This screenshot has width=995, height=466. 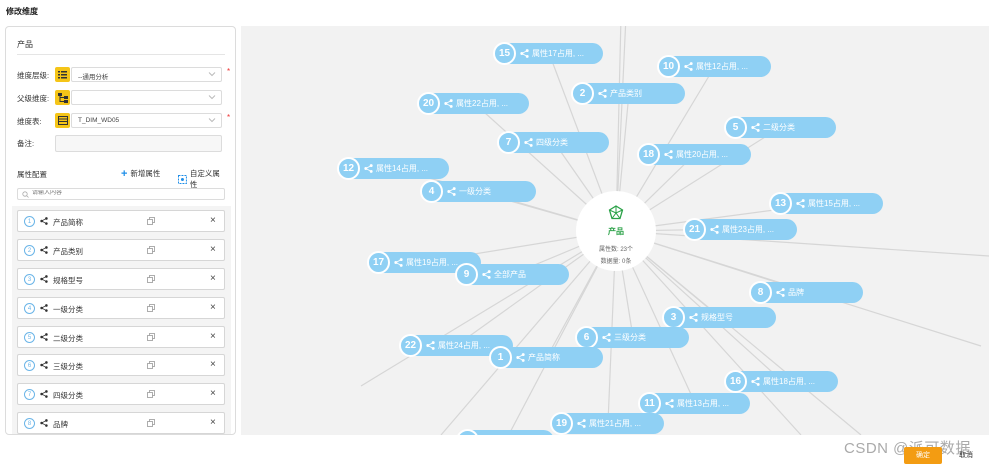 What do you see at coordinates (146, 97) in the screenshot?
I see `parent-select` at bounding box center [146, 97].